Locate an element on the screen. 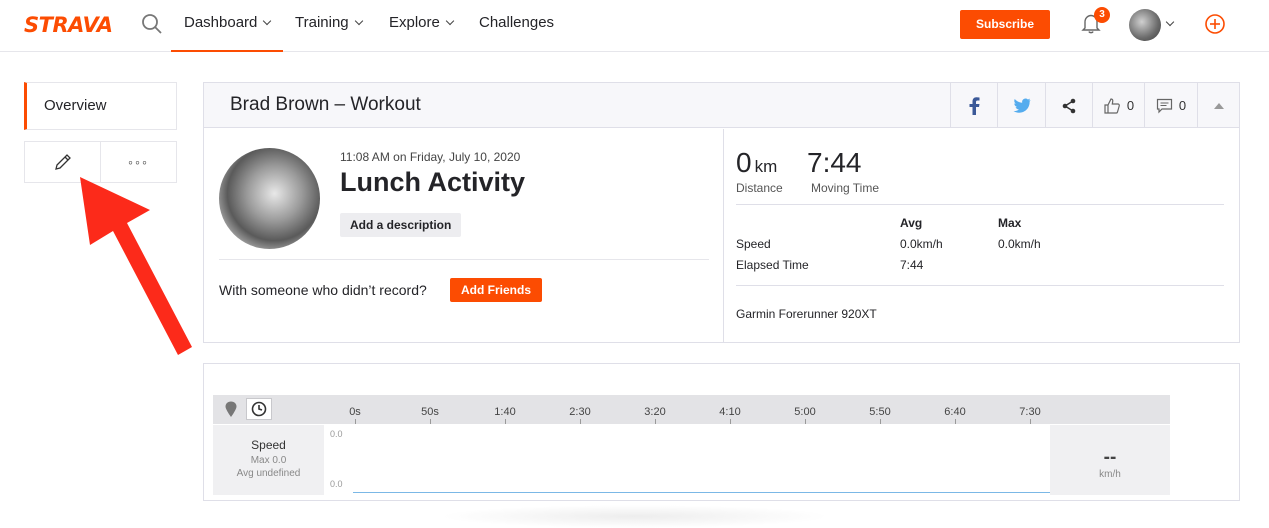 This screenshot has width=1269, height=528. activity-header: Brad Brown – Workout 0 0 is located at coordinates (721, 105).